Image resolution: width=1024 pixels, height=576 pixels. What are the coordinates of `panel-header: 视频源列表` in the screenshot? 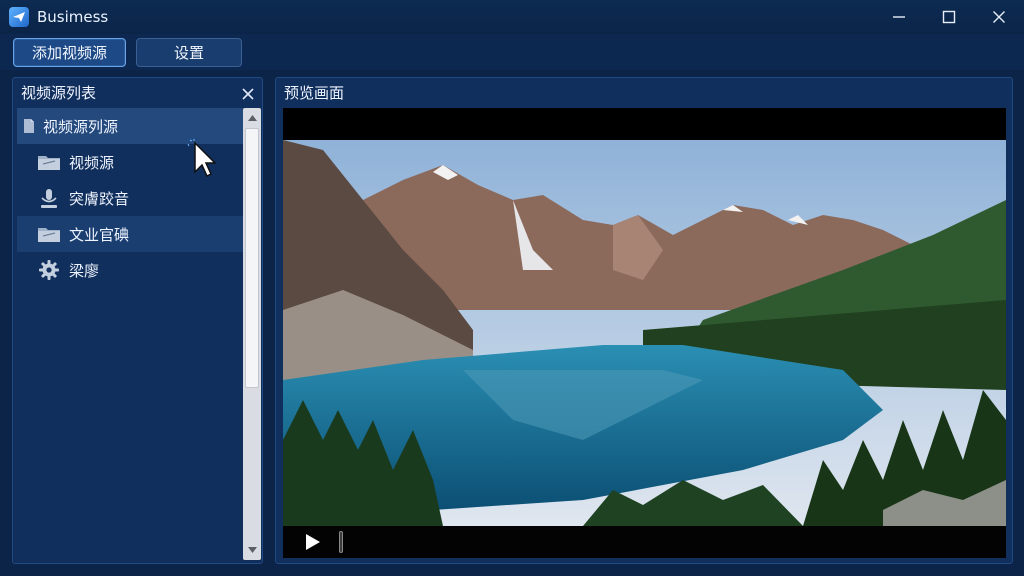 It's located at (137, 92).